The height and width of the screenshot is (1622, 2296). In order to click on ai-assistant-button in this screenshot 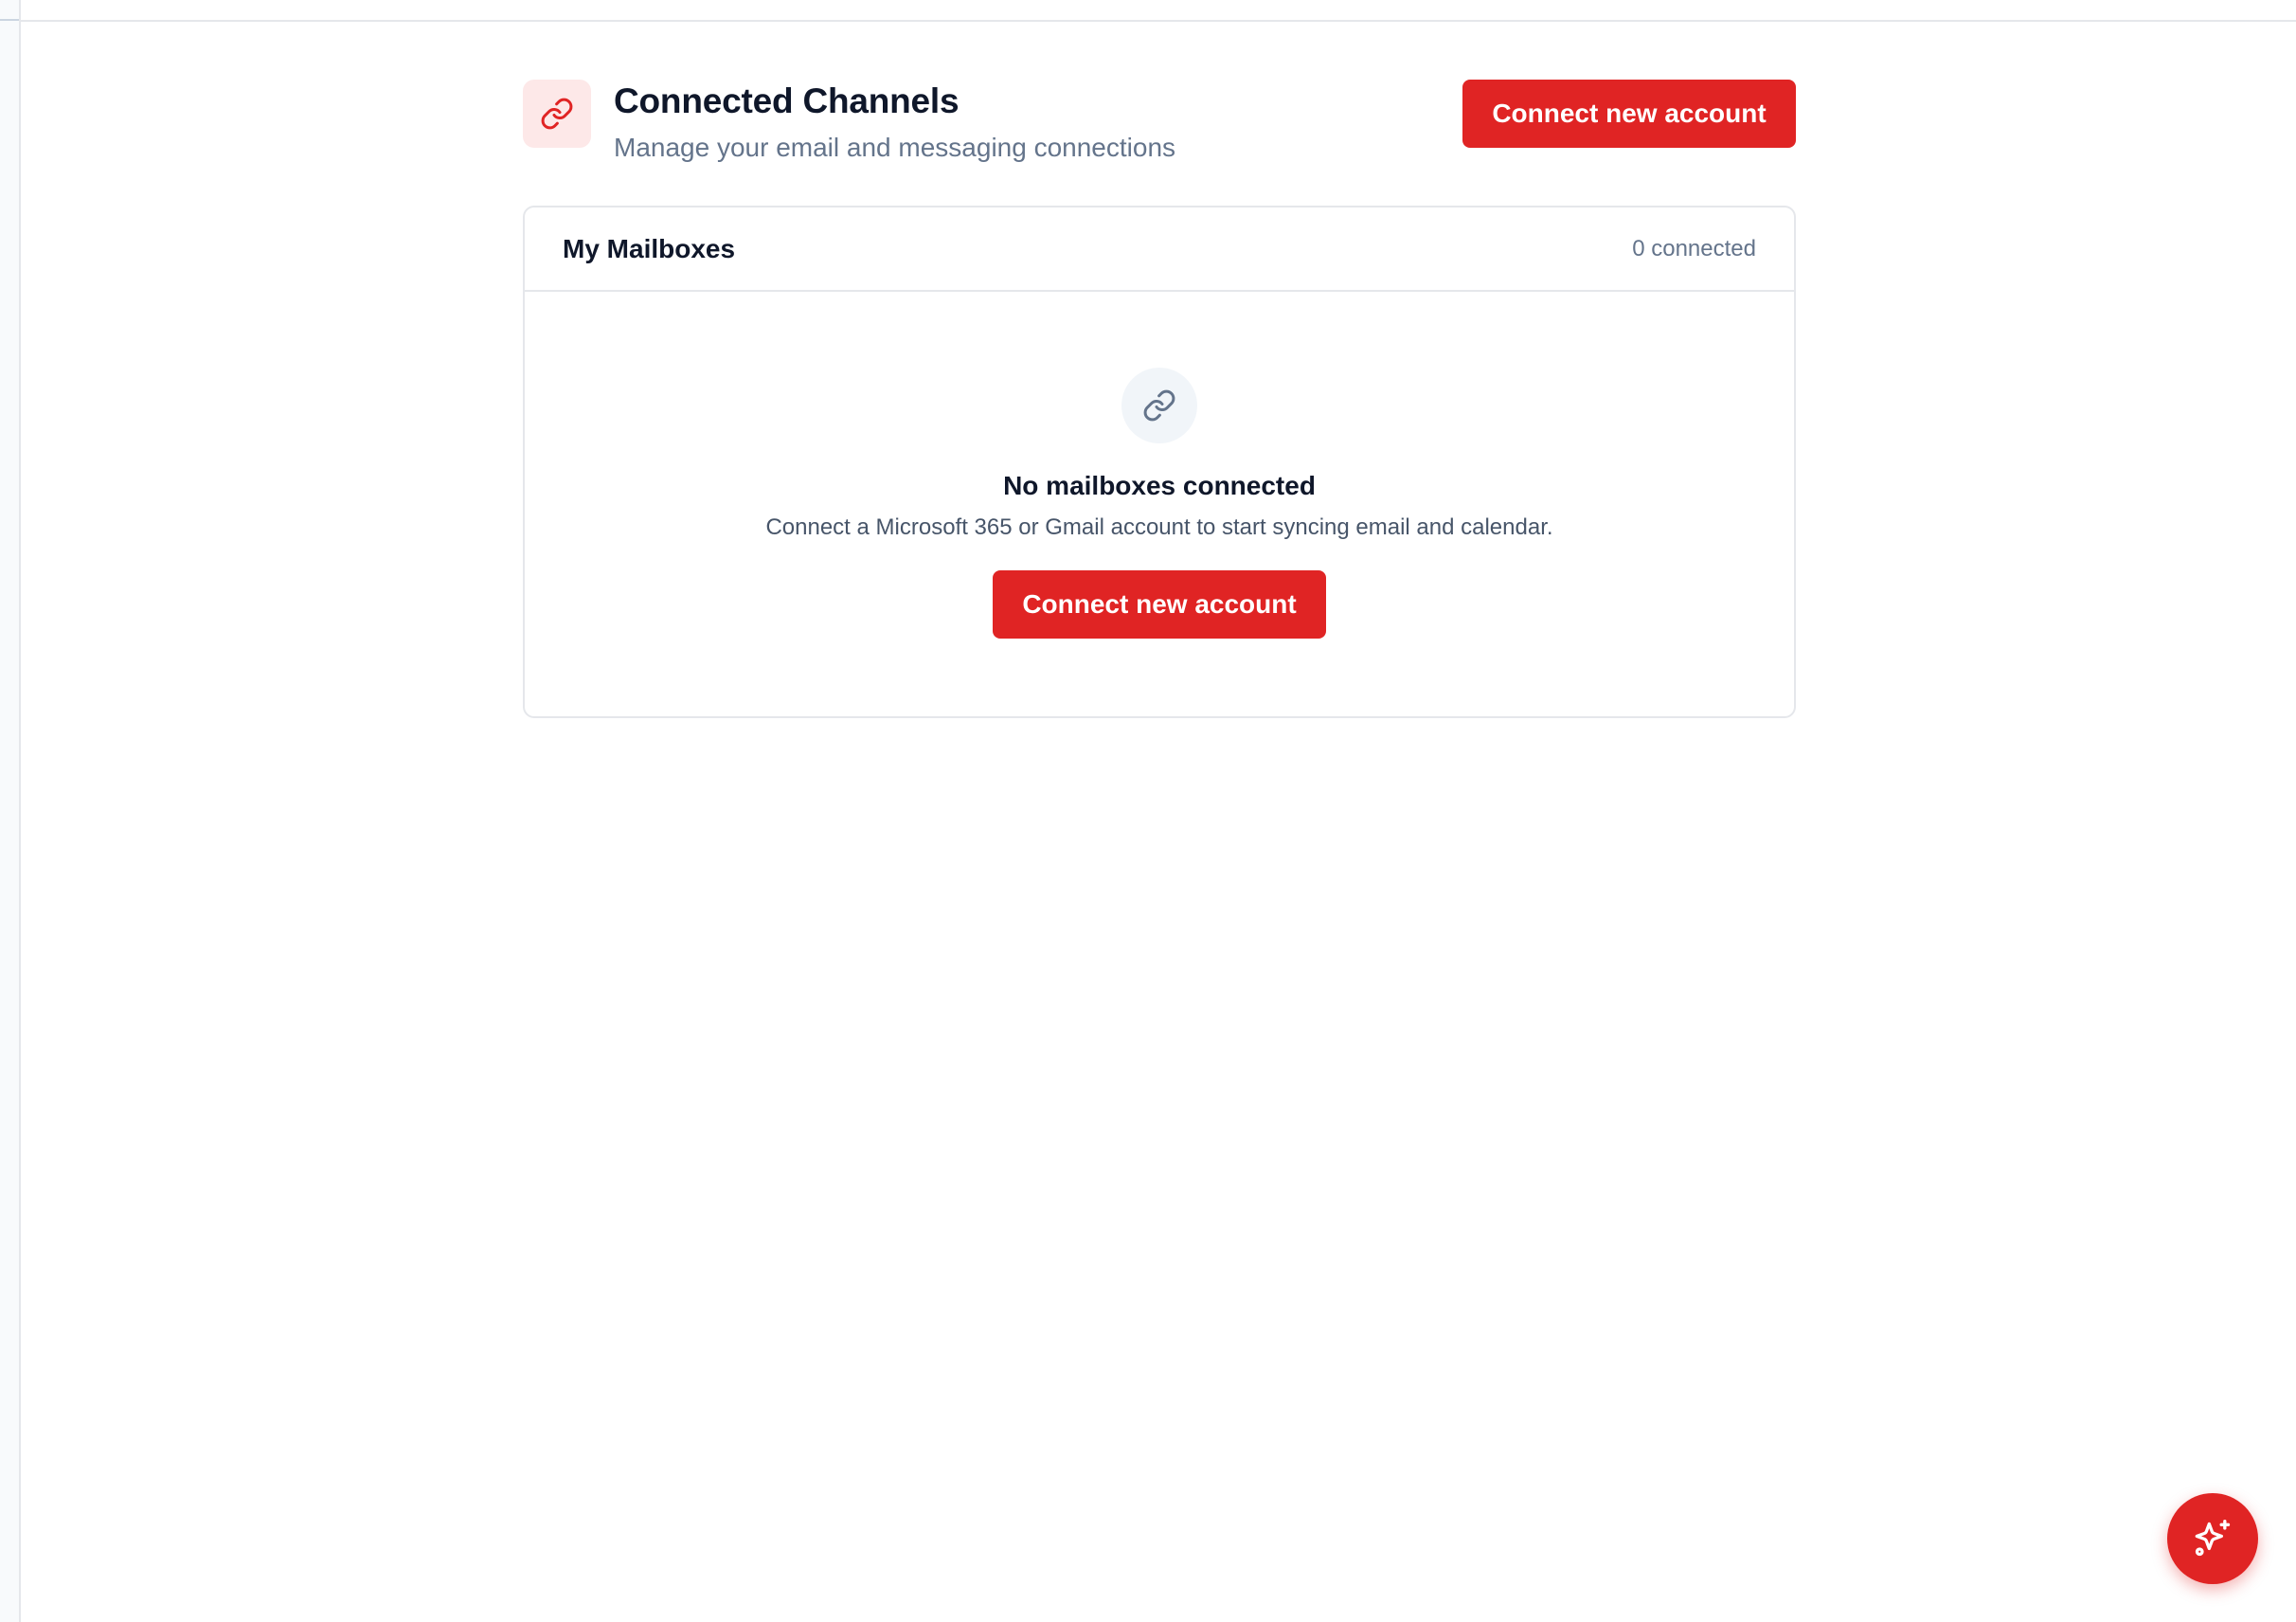, I will do `click(2212, 1538)`.